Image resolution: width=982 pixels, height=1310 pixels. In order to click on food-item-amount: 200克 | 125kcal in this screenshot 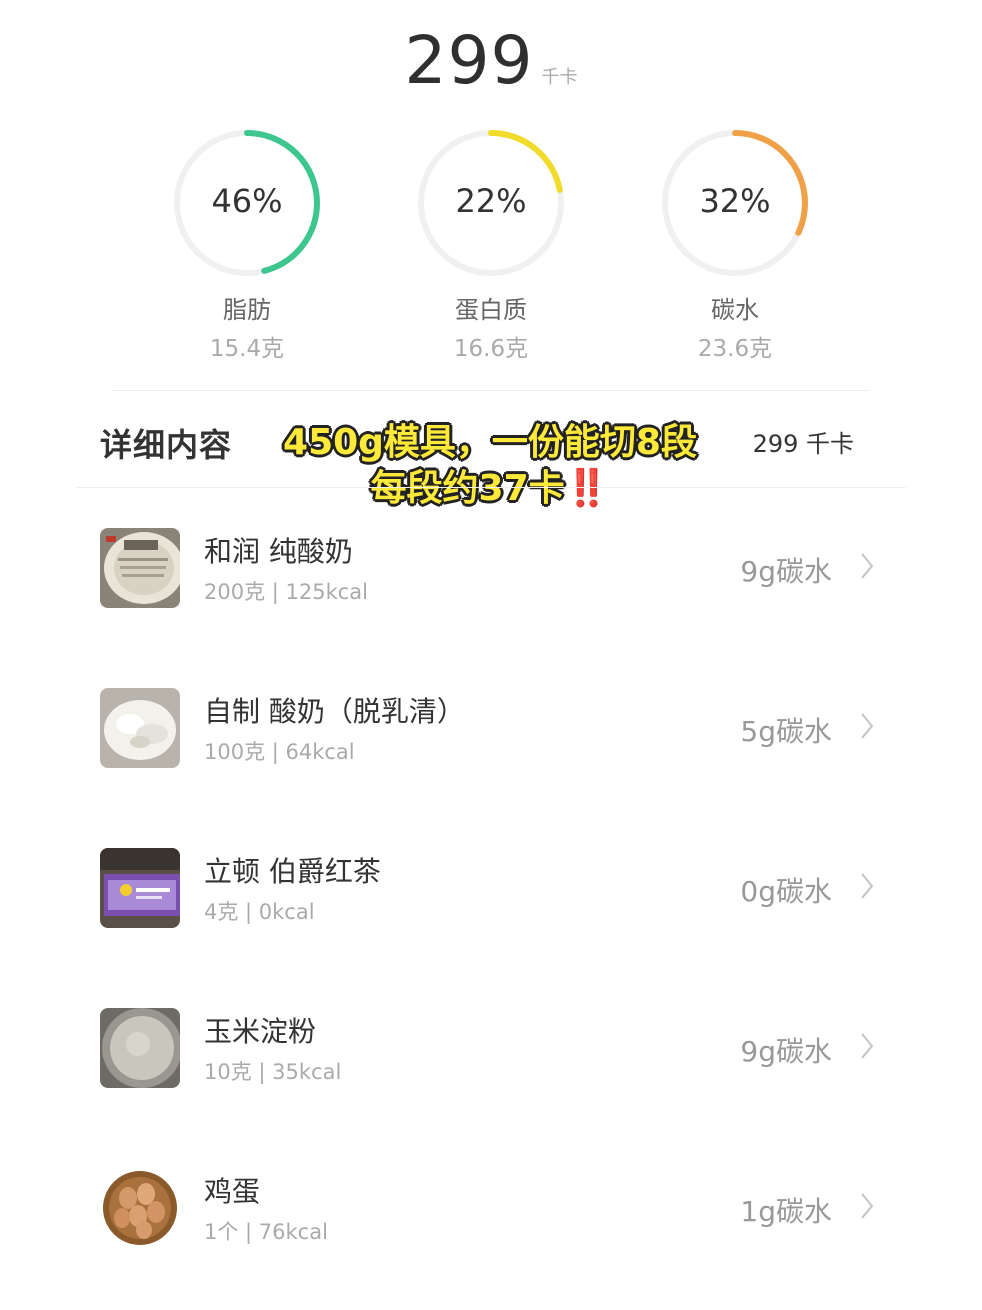, I will do `click(286, 592)`.